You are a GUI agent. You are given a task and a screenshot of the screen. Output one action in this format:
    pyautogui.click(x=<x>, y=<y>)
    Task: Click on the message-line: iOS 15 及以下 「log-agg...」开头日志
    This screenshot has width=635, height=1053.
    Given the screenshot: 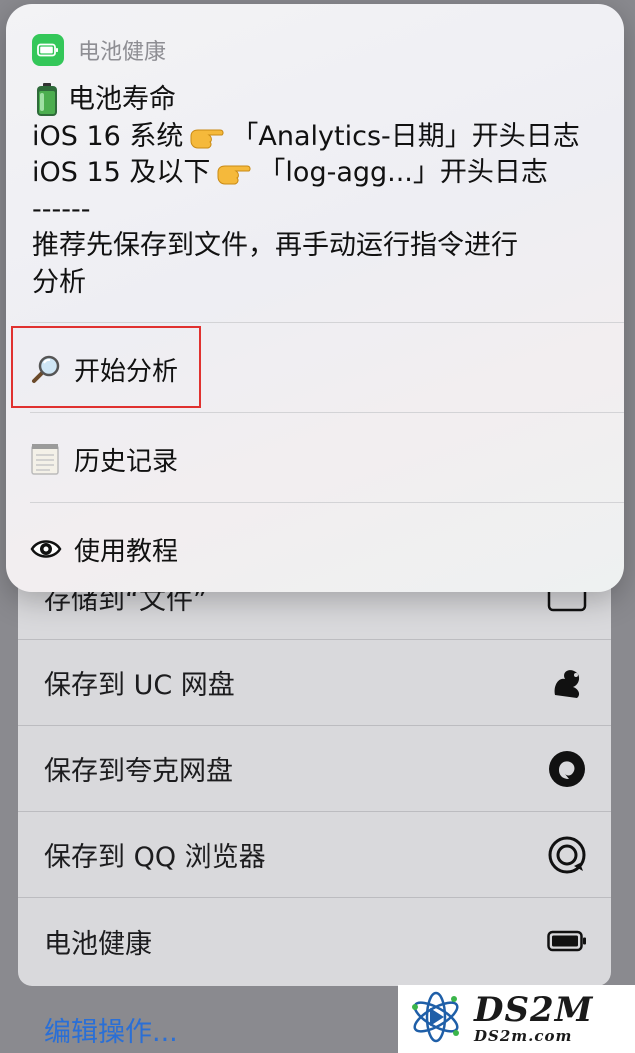 What is the action you would take?
    pyautogui.click(x=317, y=173)
    